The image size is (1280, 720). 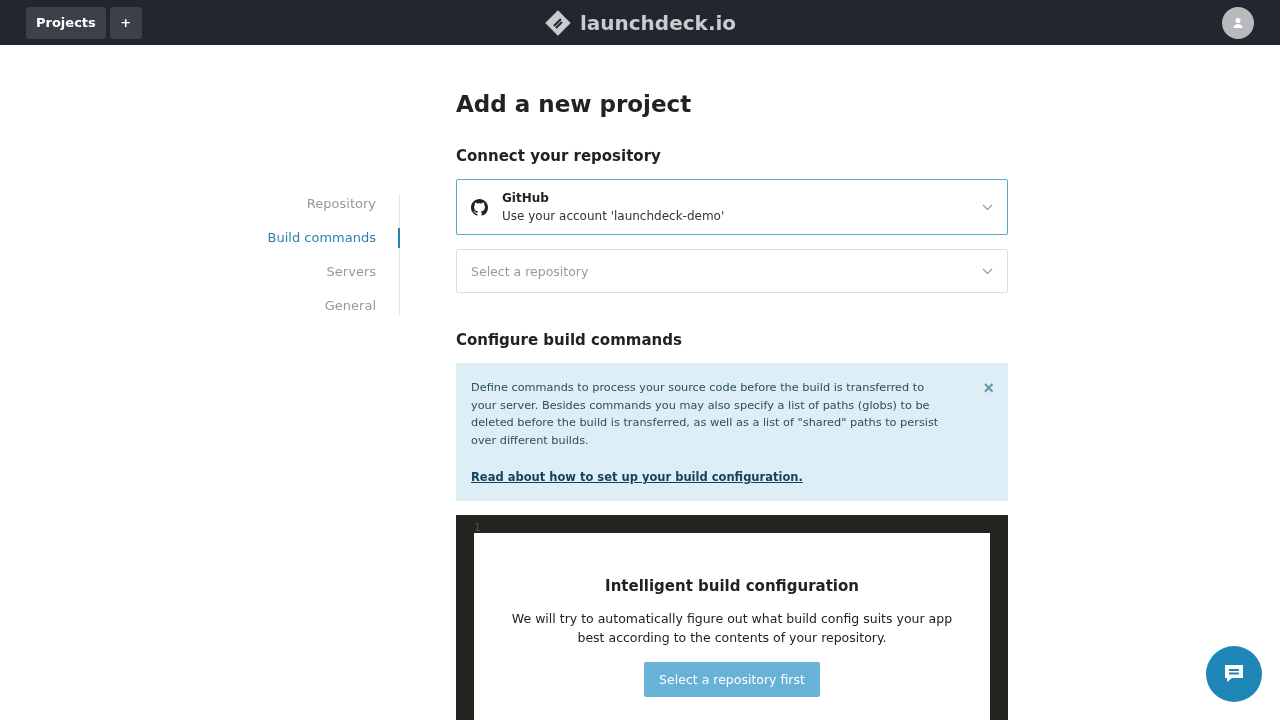 I want to click on provider-select: GitHub Use your account 'launchdeck-demo', so click(x=732, y=207).